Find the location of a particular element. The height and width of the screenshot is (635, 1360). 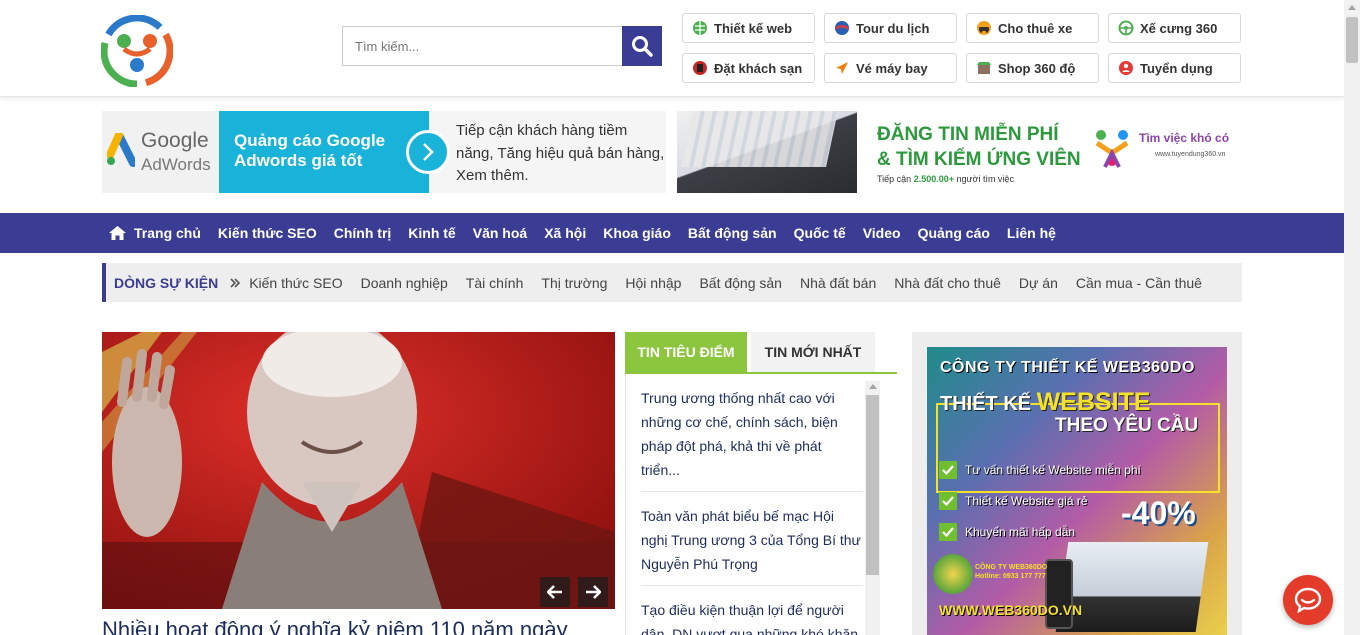

slider-next-button is located at coordinates (593, 592).